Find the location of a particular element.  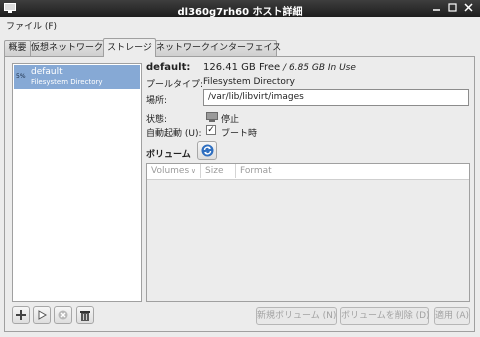

location-label: 場所: is located at coordinates (157, 101).